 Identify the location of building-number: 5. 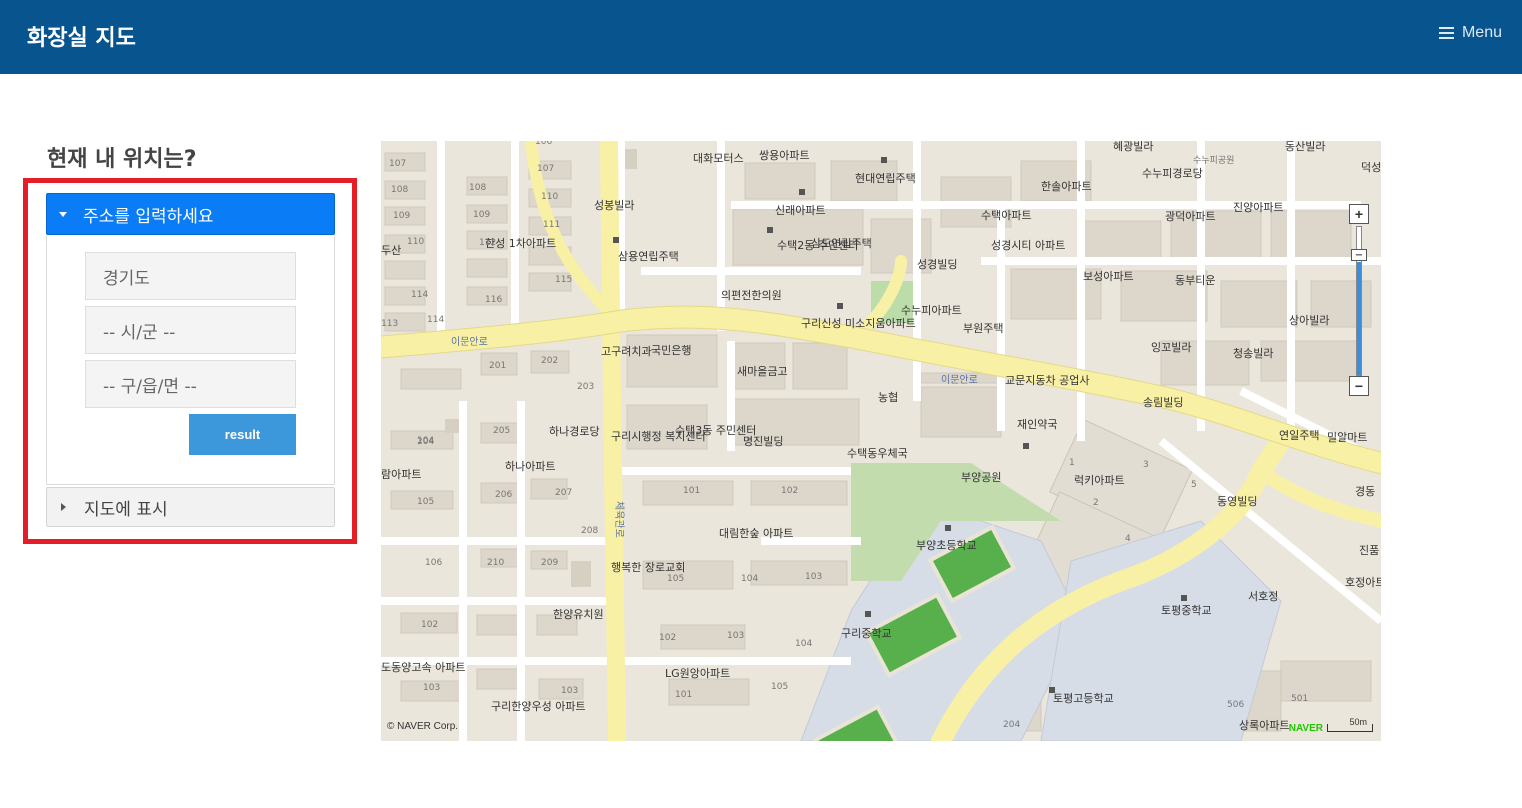
(1194, 485).